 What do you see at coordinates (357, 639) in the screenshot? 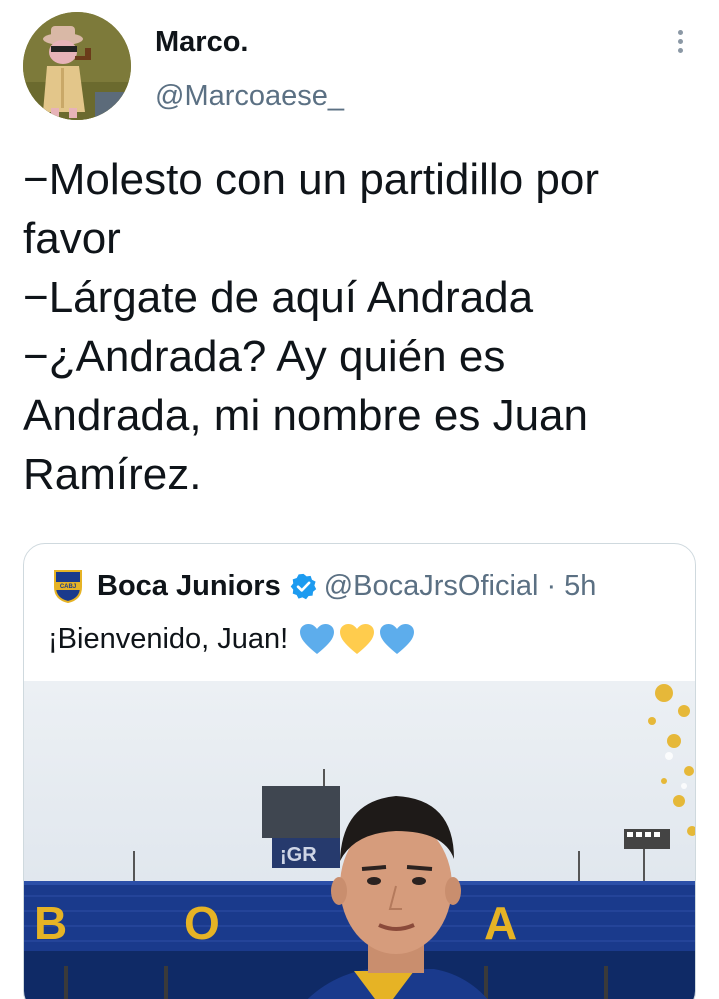
I see `yellow-heart-icon` at bounding box center [357, 639].